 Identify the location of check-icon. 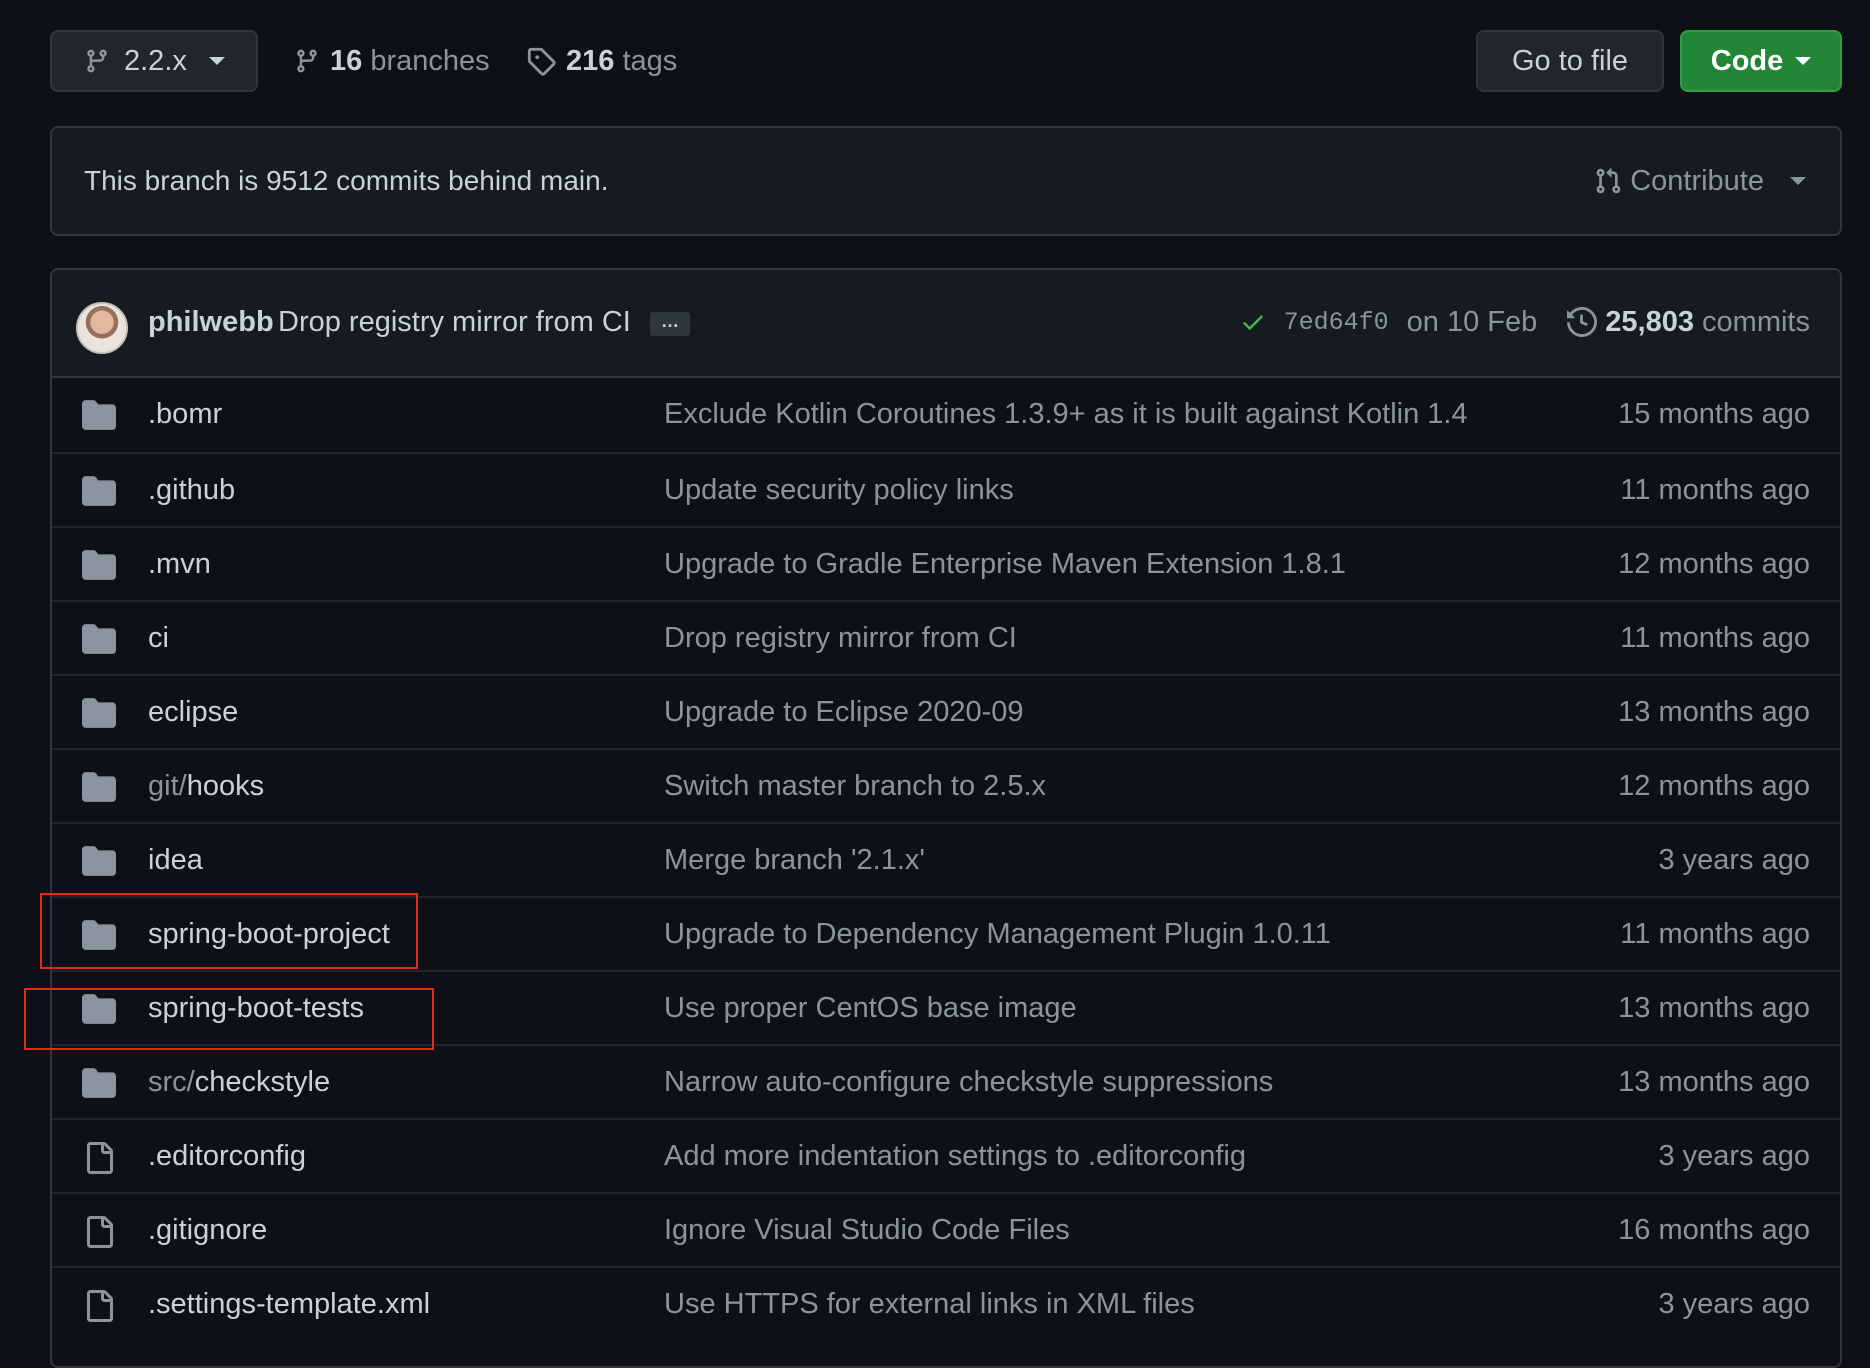
(1253, 322).